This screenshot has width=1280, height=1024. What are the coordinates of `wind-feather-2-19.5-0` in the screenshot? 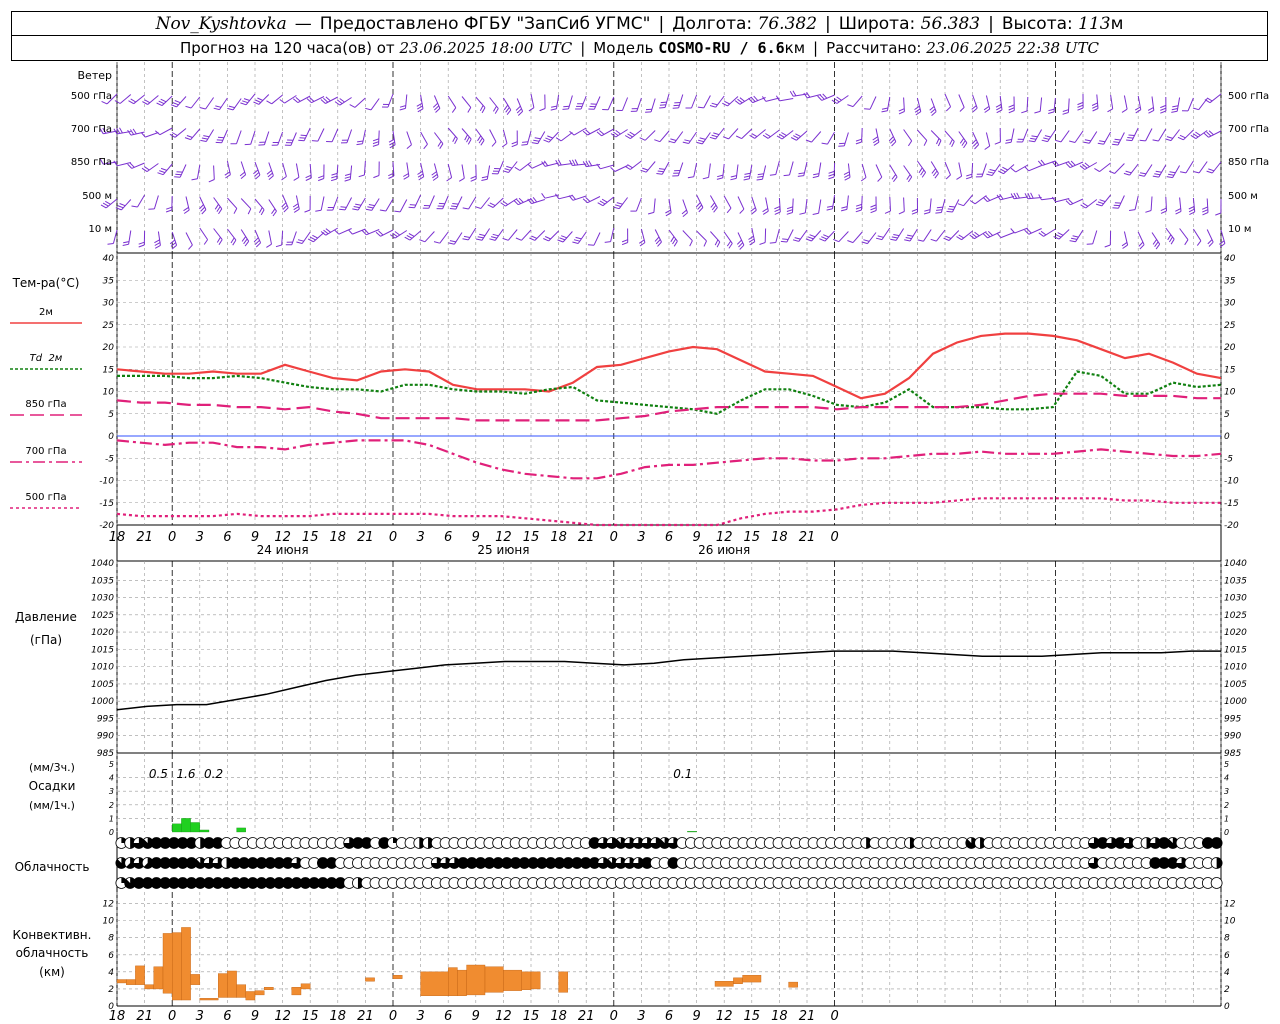 It's located at (296, 178).